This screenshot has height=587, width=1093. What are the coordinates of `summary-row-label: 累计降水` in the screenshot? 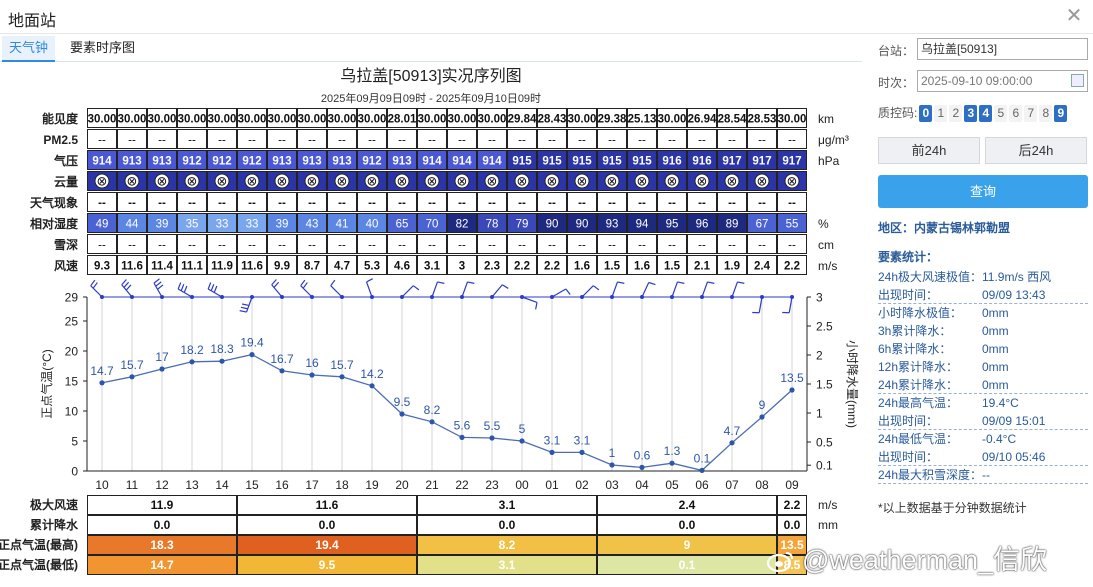 It's located at (54, 524).